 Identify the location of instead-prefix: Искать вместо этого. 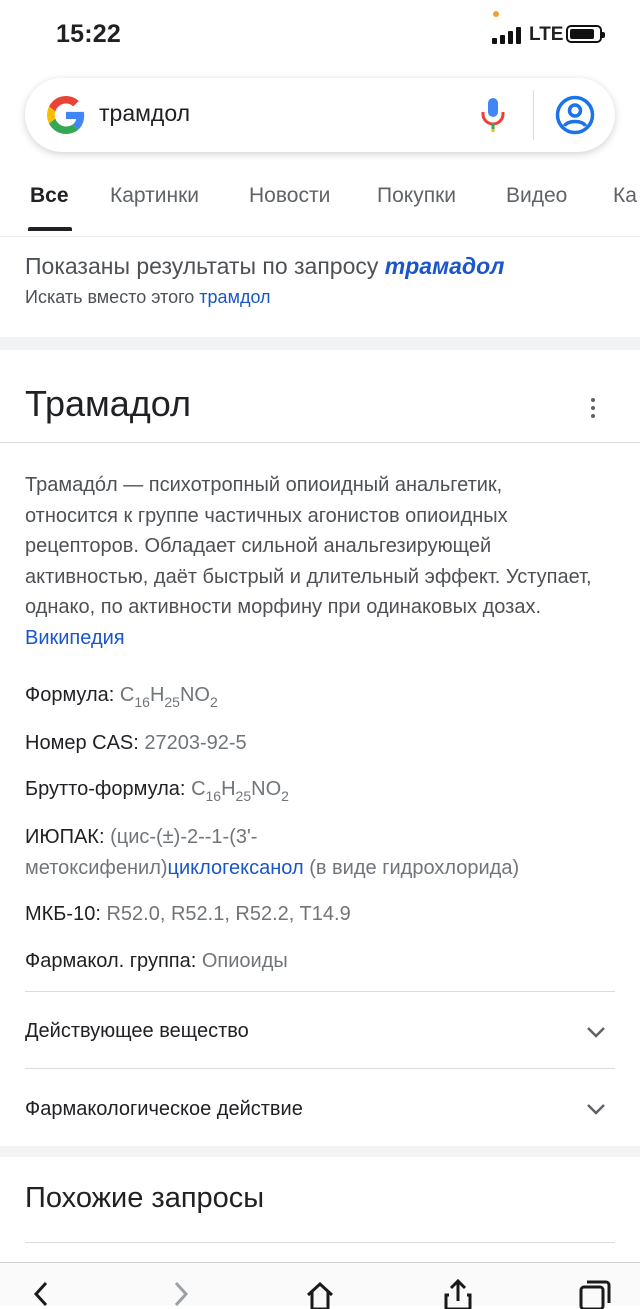
(110, 297).